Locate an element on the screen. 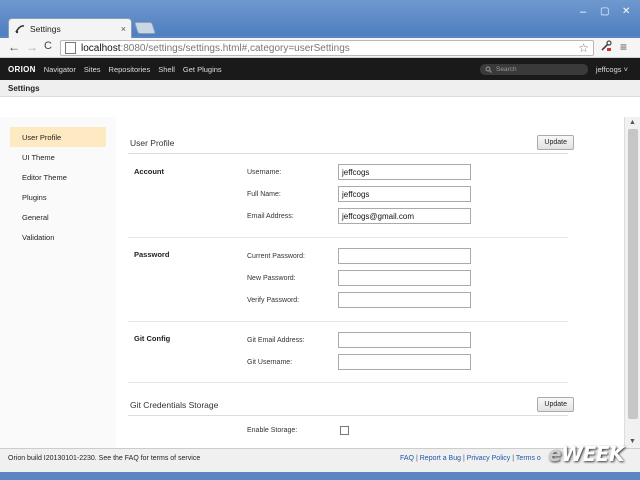  privacy-policy-link: Privacy Policy is located at coordinates (489, 458).